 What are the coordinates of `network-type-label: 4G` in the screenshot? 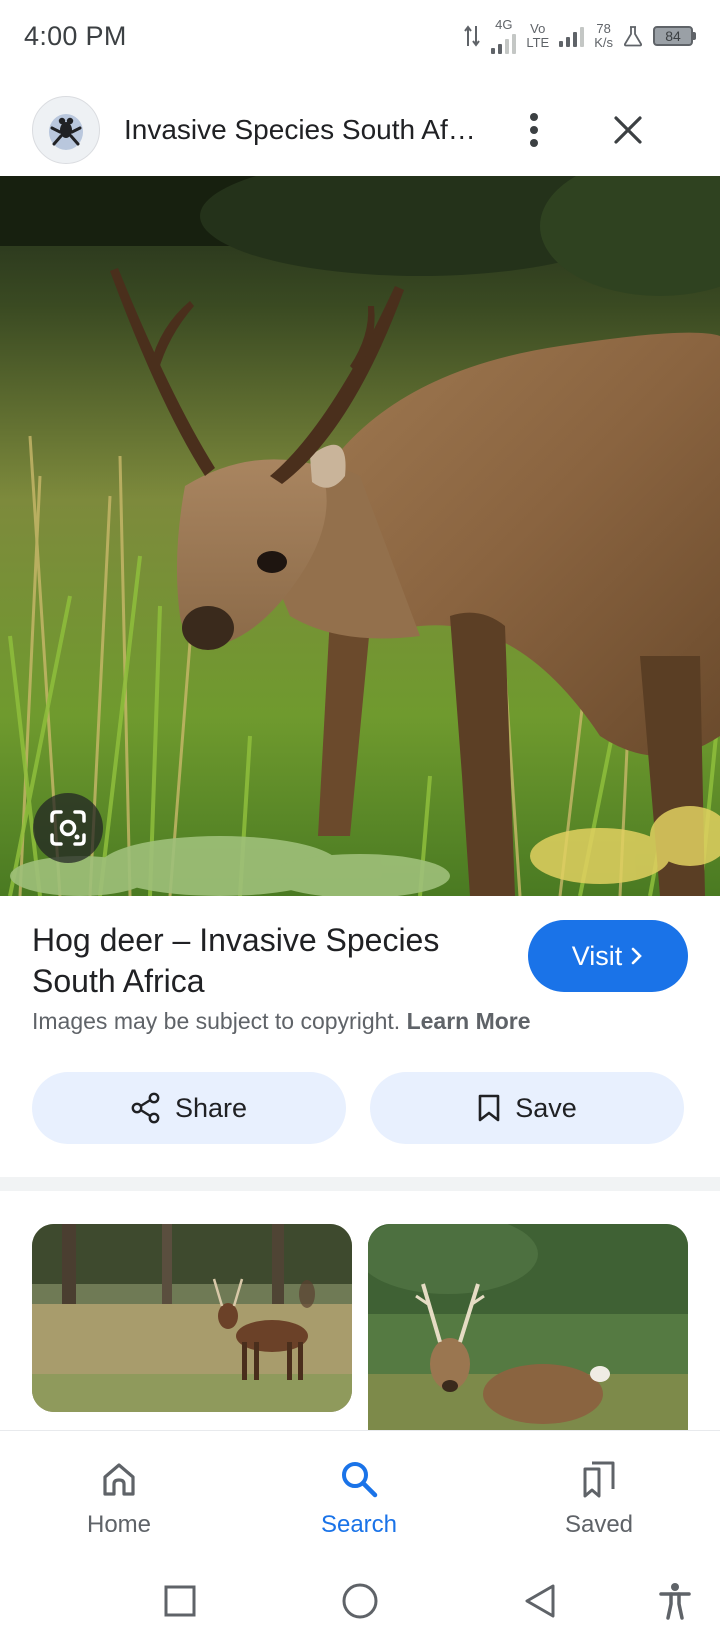 It's located at (504, 24).